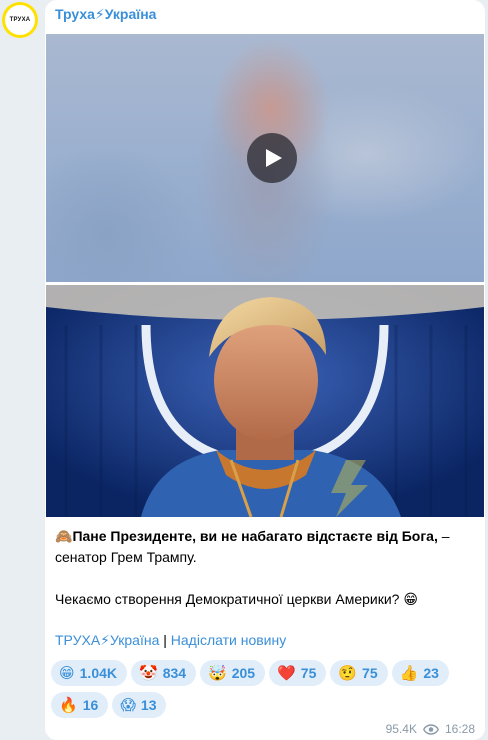 Image resolution: width=488 pixels, height=740 pixels. Describe the element at coordinates (105, 14) in the screenshot. I see `channel-name: Труха⚡Україна` at that location.